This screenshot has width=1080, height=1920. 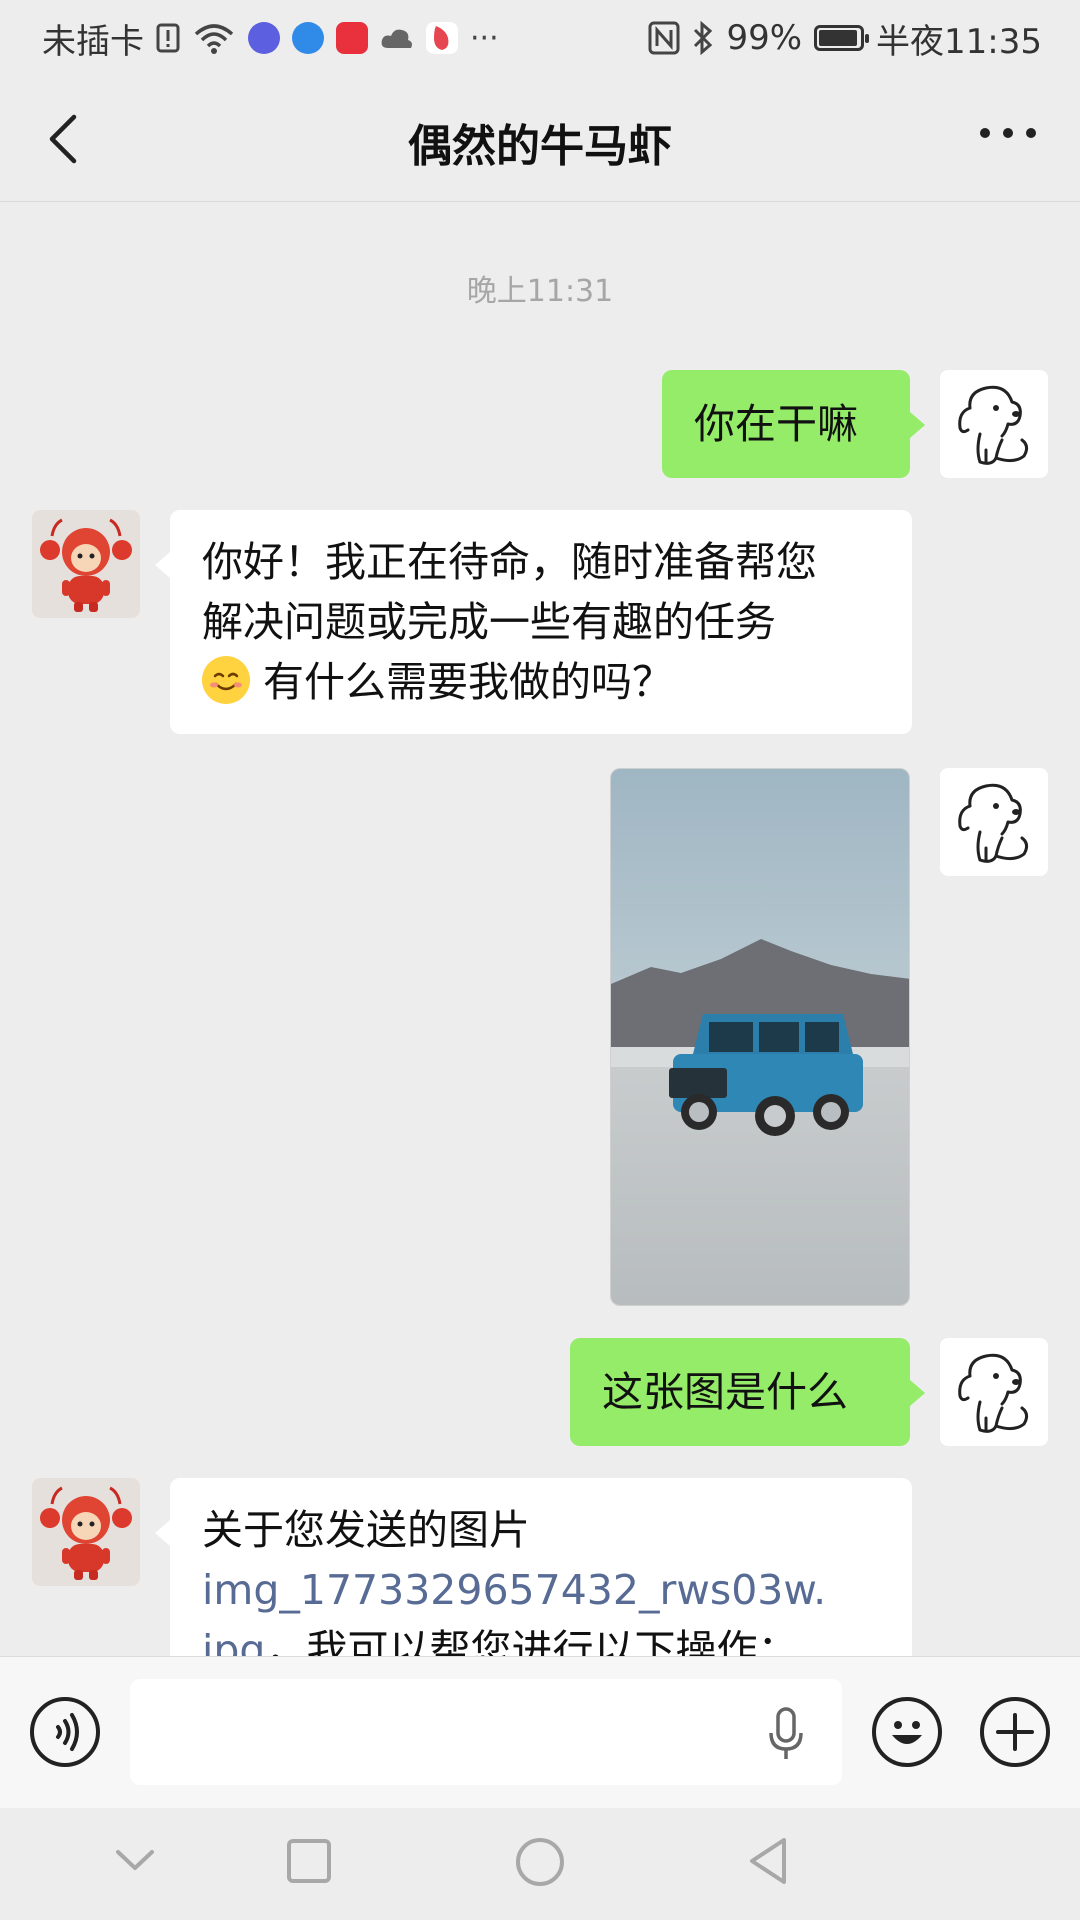 What do you see at coordinates (541, 1590) in the screenshot?
I see `image-file-link: img_1773329657432_rws03w.` at bounding box center [541, 1590].